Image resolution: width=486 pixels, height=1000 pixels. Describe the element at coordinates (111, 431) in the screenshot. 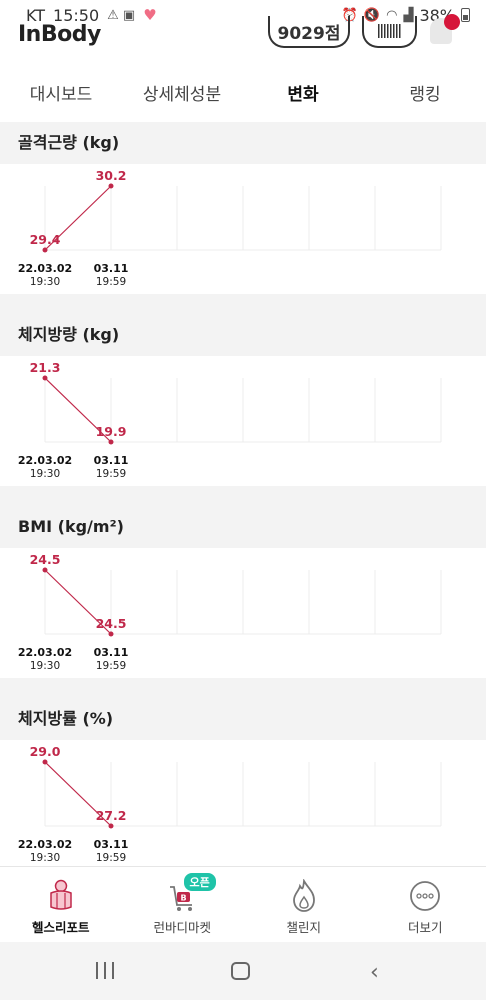

I see `data-label: 19.9` at that location.